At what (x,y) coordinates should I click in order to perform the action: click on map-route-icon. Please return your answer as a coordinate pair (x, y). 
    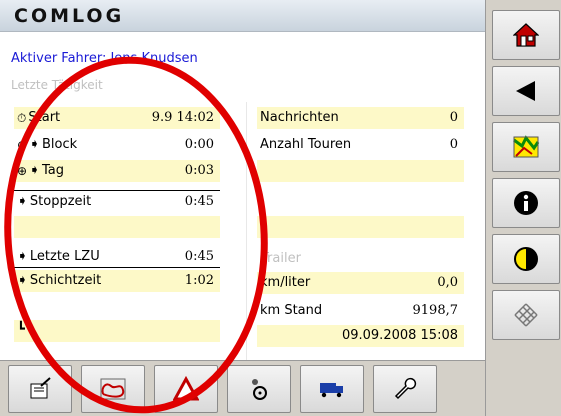
    Looking at the image, I should click on (526, 146).